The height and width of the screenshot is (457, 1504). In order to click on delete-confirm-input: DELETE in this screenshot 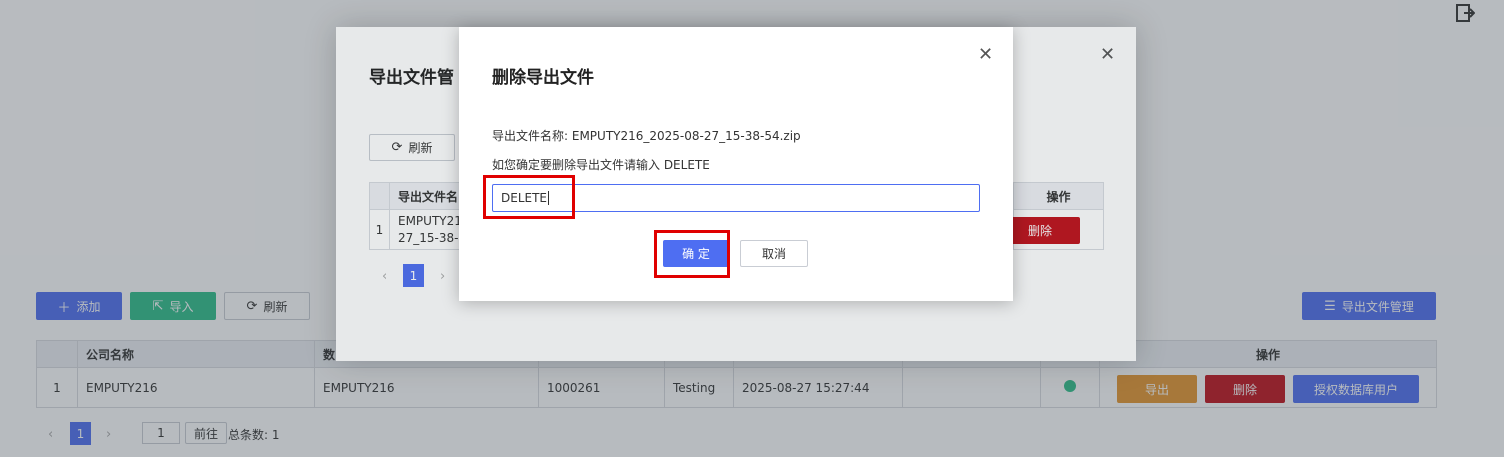, I will do `click(736, 198)`.